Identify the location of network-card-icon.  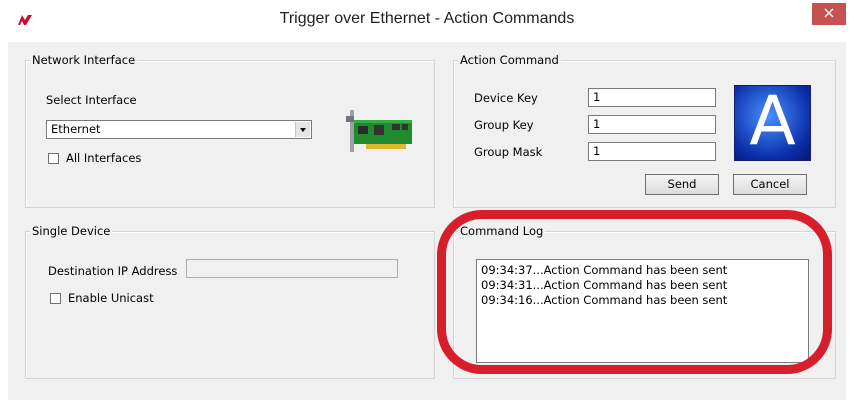
(379, 131).